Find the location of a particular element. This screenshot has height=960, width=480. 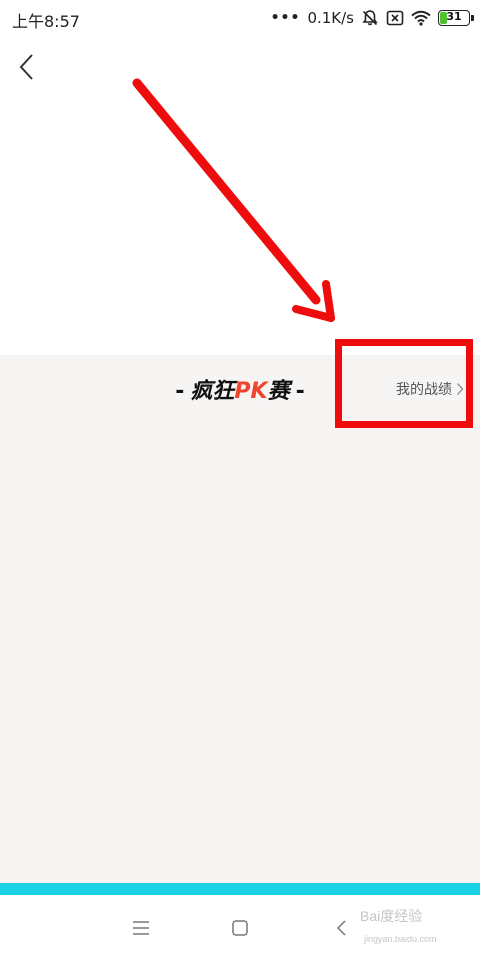

menu-icon is located at coordinates (141, 928).